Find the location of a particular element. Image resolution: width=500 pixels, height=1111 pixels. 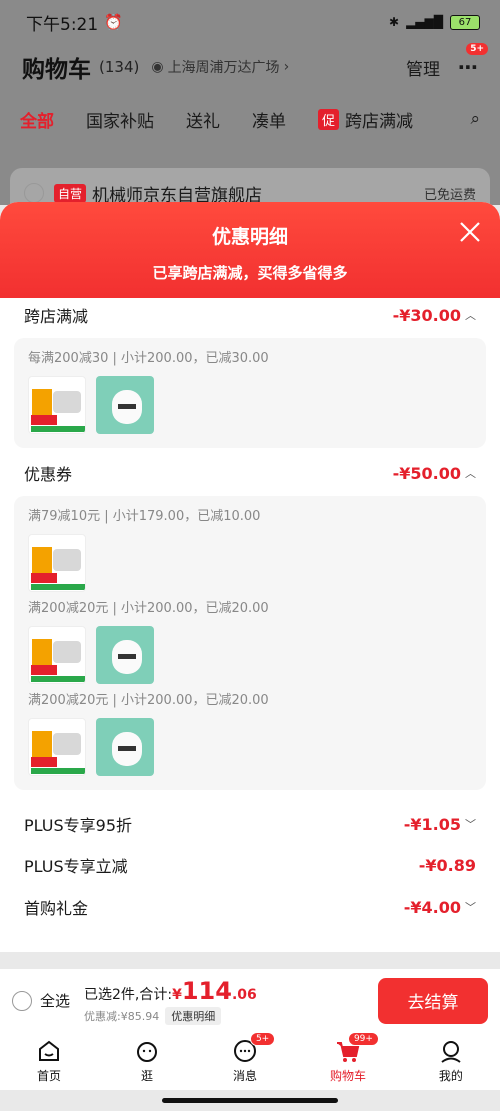

battery-icon: 67 is located at coordinates (465, 22).